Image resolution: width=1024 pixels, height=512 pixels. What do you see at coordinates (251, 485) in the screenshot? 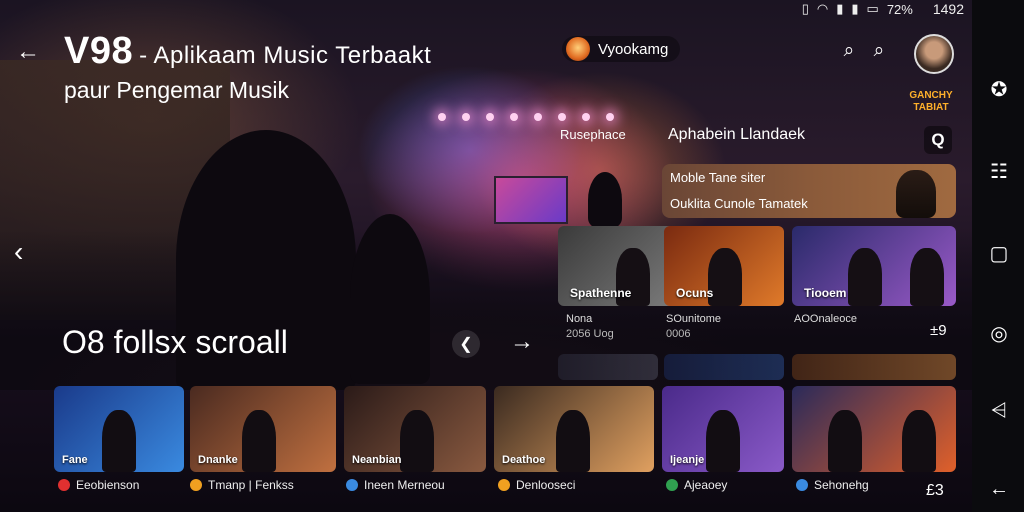
I see `row-label-text: Tmanp | Fenkss` at bounding box center [251, 485].